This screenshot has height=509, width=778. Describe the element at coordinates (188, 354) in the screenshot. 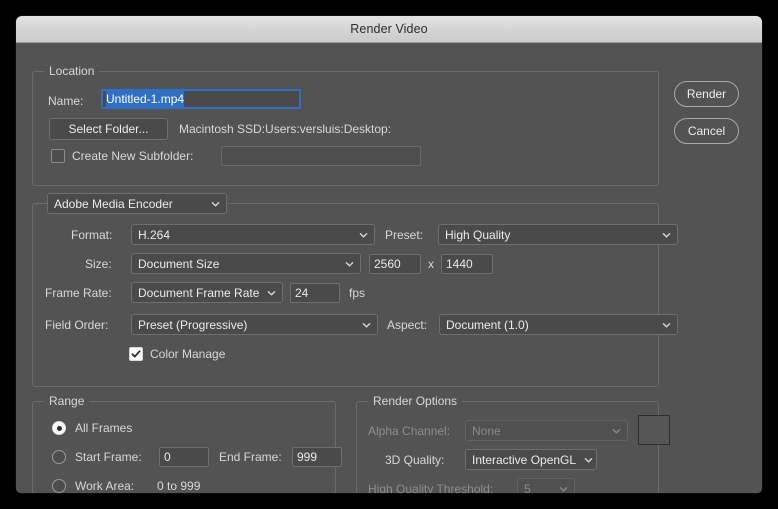

I see `color-manage-label: Color Manage` at that location.